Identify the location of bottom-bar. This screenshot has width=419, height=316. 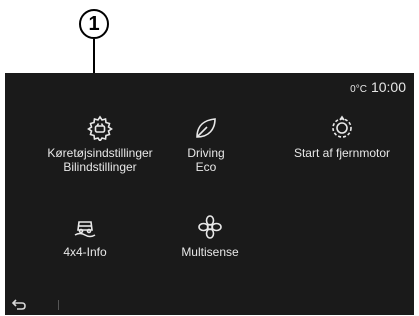
(209, 305).